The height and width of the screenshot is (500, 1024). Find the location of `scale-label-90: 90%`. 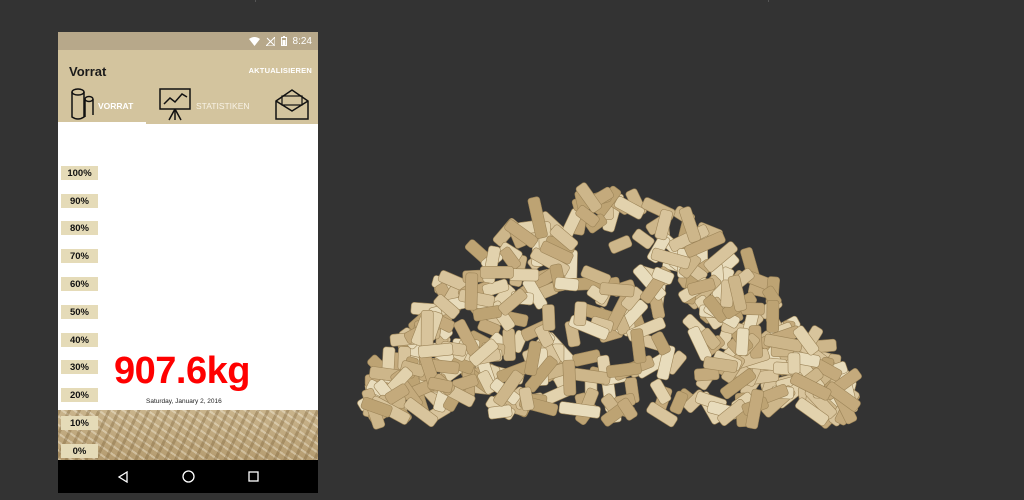

scale-label-90: 90% is located at coordinates (79, 201).